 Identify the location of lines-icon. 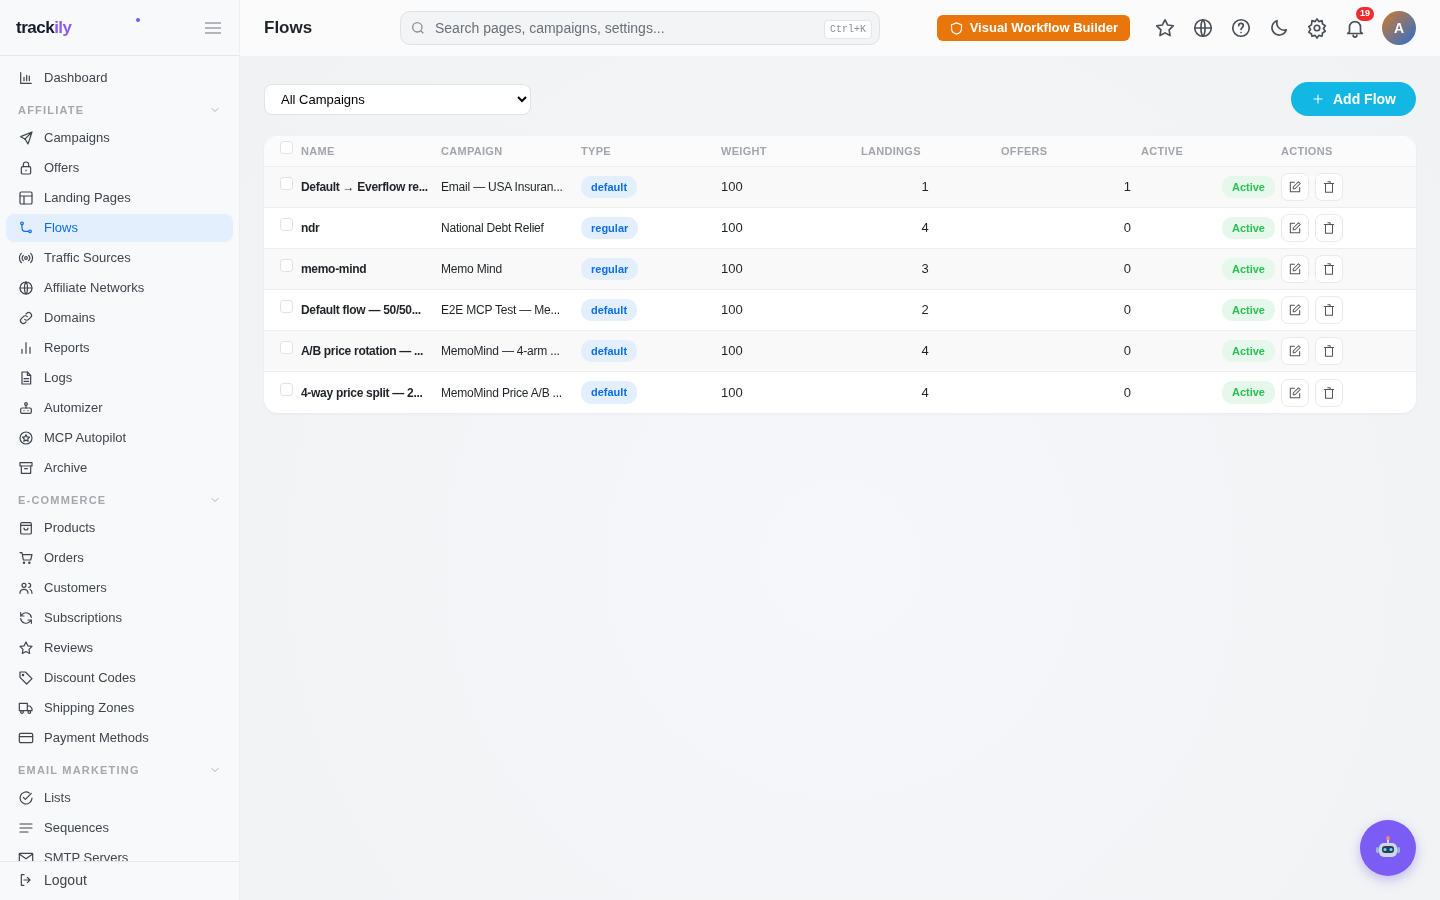
(26, 828).